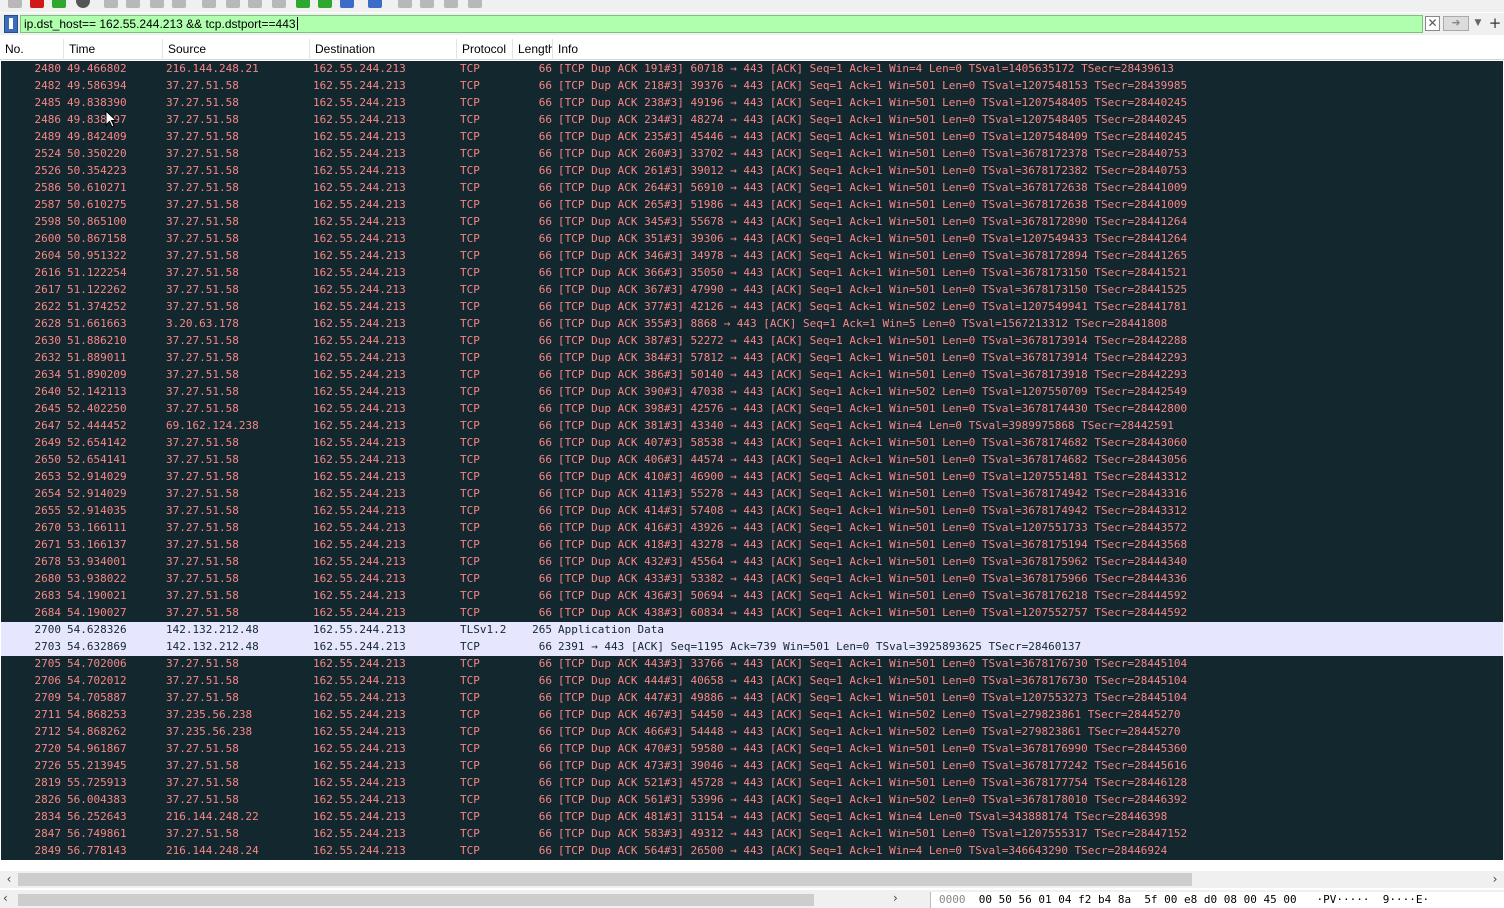  What do you see at coordinates (895, 898) in the screenshot?
I see `details-scroll-right-icon: ›` at bounding box center [895, 898].